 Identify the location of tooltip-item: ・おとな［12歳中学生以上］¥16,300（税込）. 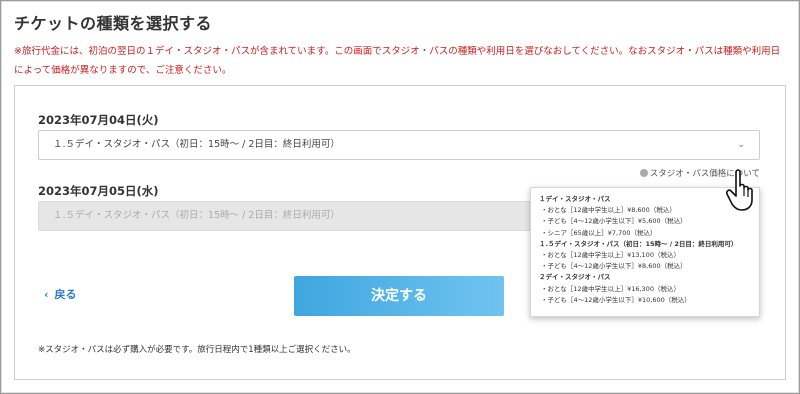
(610, 288).